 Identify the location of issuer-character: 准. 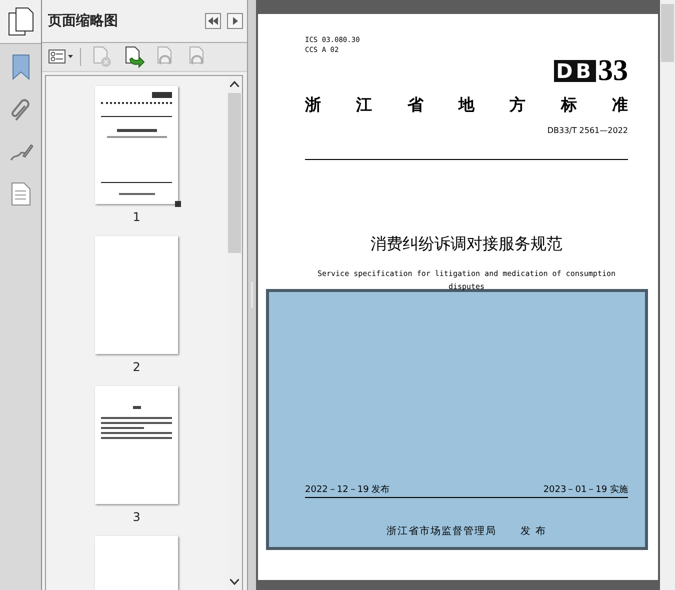
(620, 105).